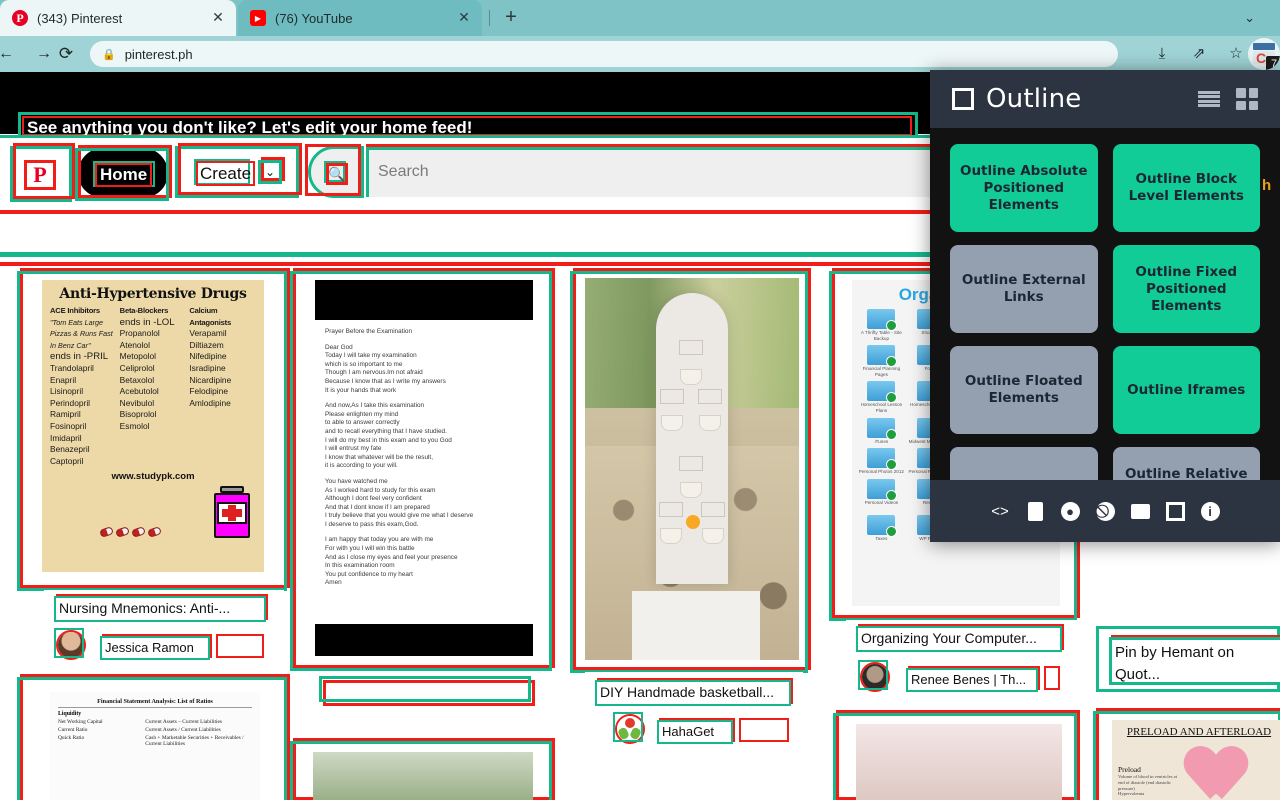 The height and width of the screenshot is (800, 1280). Describe the element at coordinates (314, 18) in the screenshot. I see `tab-title: (76) YouTube` at that location.